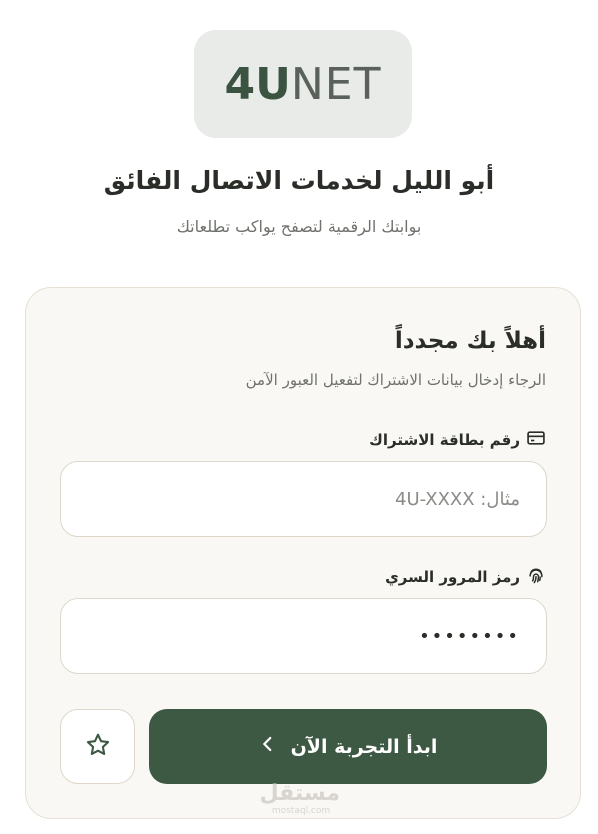 This screenshot has height=834, width=598. I want to click on credit-card-icon, so click(536, 440).